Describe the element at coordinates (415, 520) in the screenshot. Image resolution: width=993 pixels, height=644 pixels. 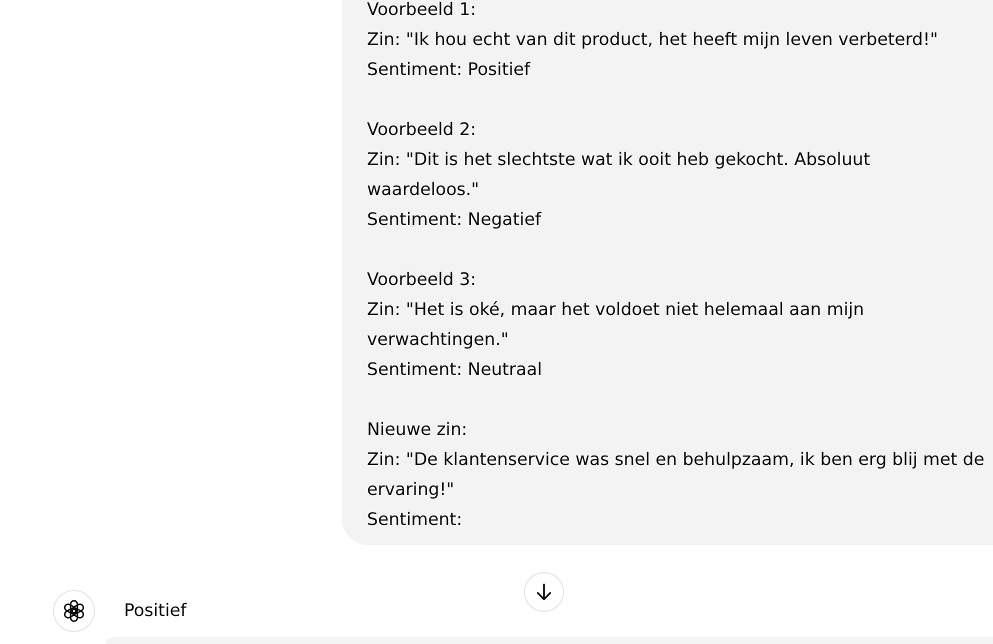
I see `message-line: Sentiment:` at that location.